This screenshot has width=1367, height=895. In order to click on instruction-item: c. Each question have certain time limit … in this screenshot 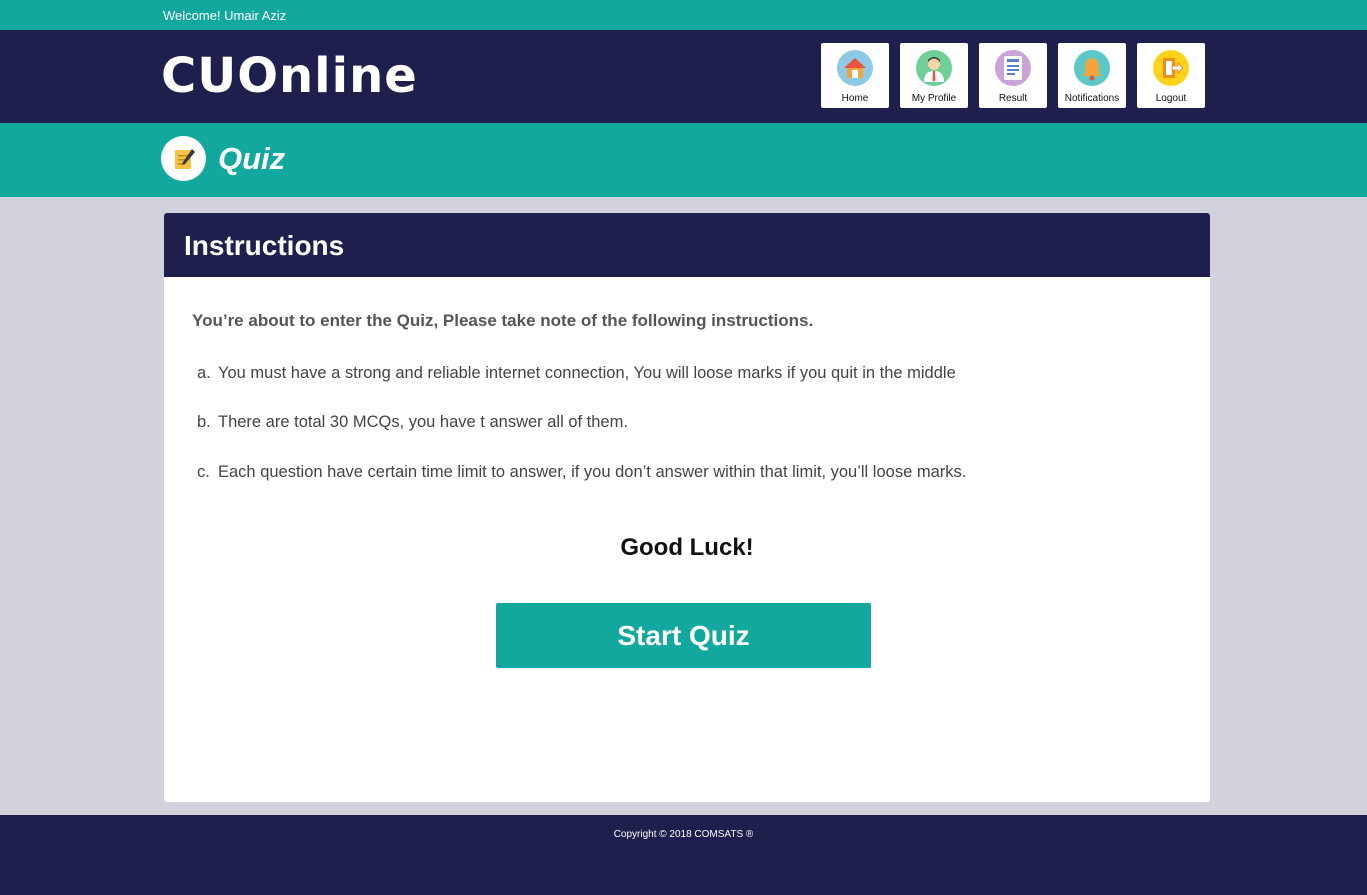, I will do `click(581, 472)`.